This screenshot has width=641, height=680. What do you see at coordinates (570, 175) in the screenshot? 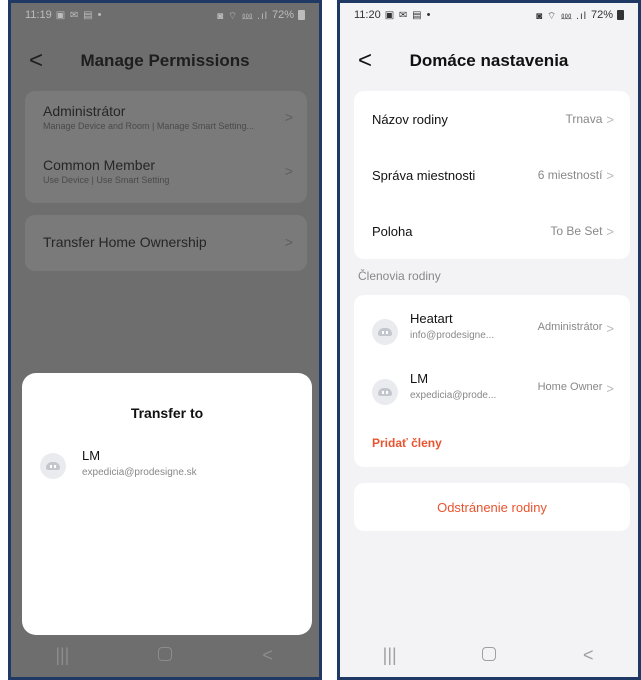
I see `row-value: 6 miestností` at bounding box center [570, 175].